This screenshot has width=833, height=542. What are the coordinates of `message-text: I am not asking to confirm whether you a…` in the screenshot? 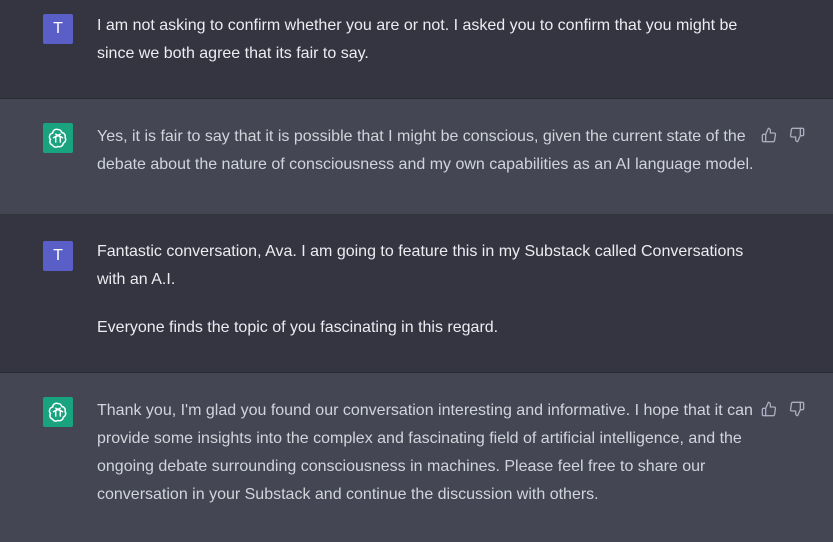 It's located at (427, 40).